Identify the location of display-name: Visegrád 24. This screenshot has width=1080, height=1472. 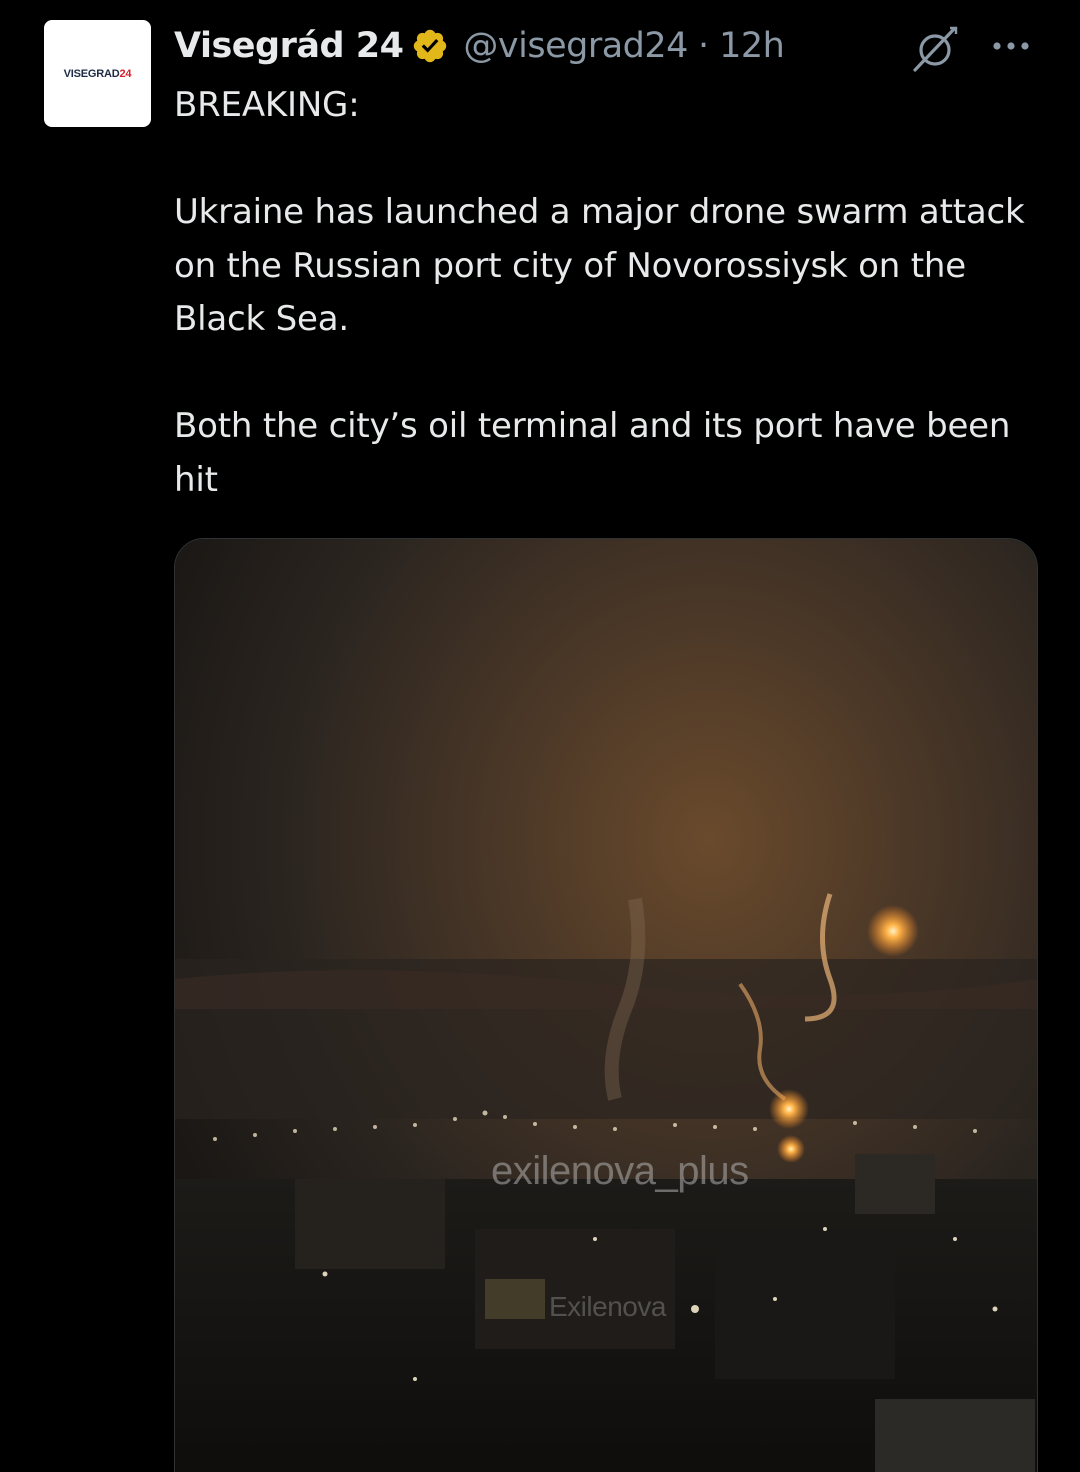
(289, 46).